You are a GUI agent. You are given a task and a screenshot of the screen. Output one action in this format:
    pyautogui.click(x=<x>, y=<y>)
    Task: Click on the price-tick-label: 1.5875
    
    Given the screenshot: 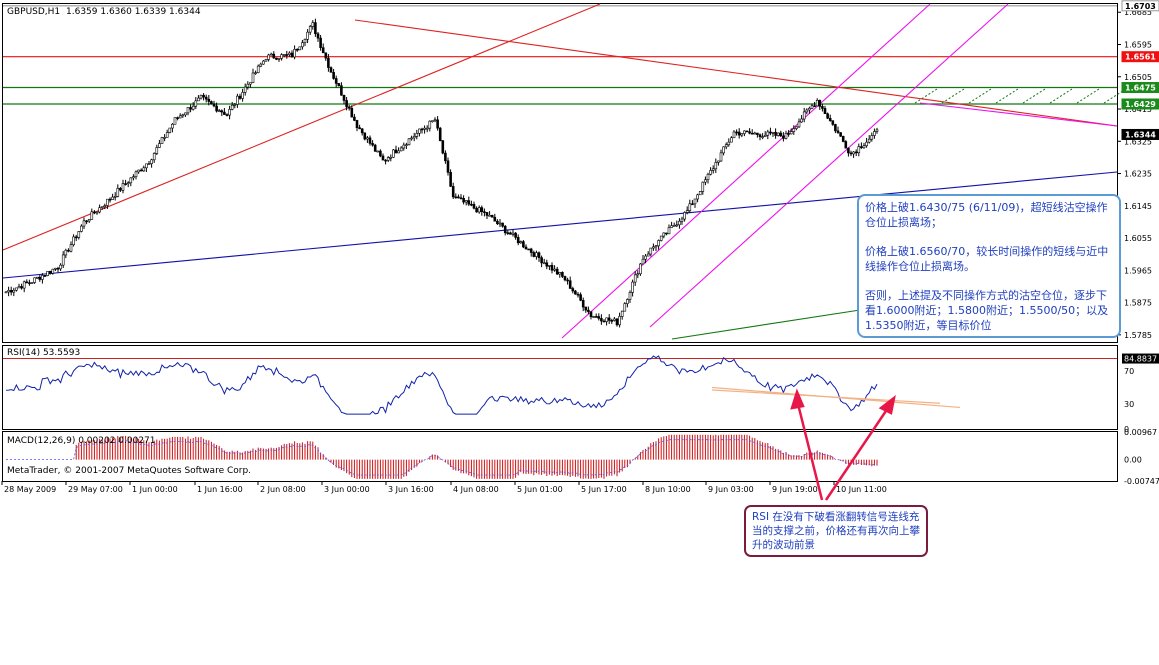 What is the action you would take?
    pyautogui.click(x=1138, y=303)
    